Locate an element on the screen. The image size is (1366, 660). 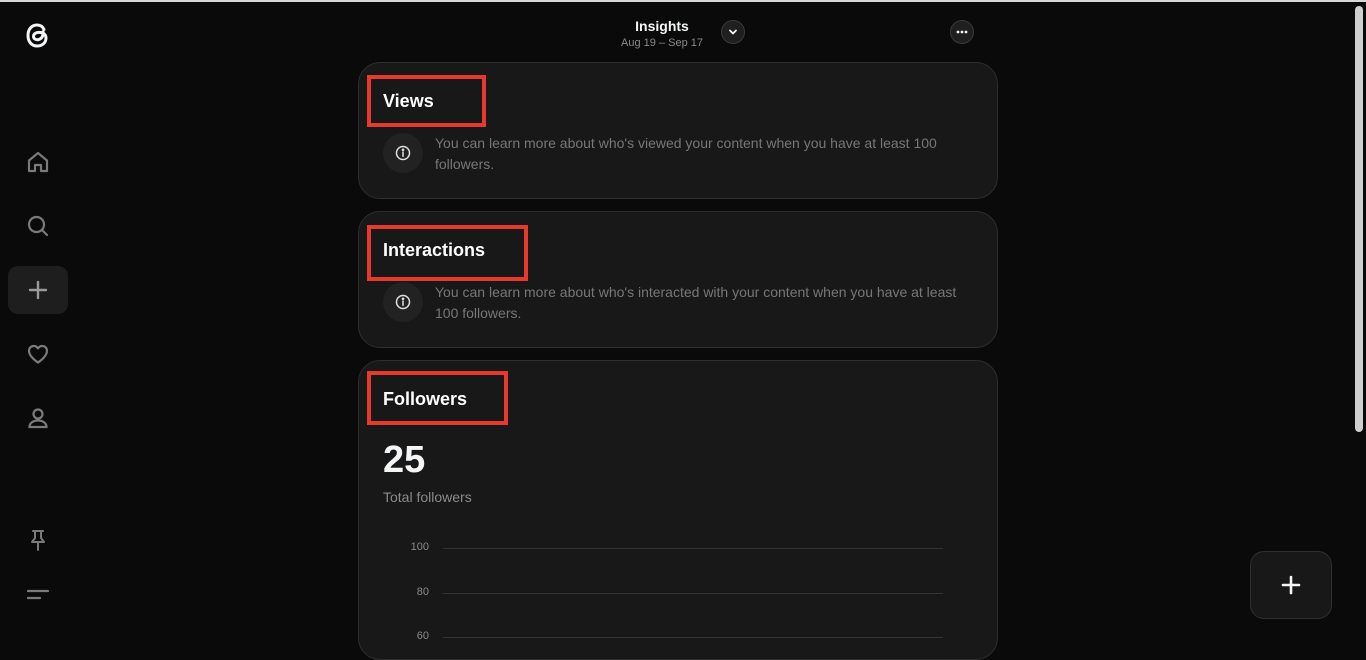
y-tick-label: 100 is located at coordinates (419, 547).